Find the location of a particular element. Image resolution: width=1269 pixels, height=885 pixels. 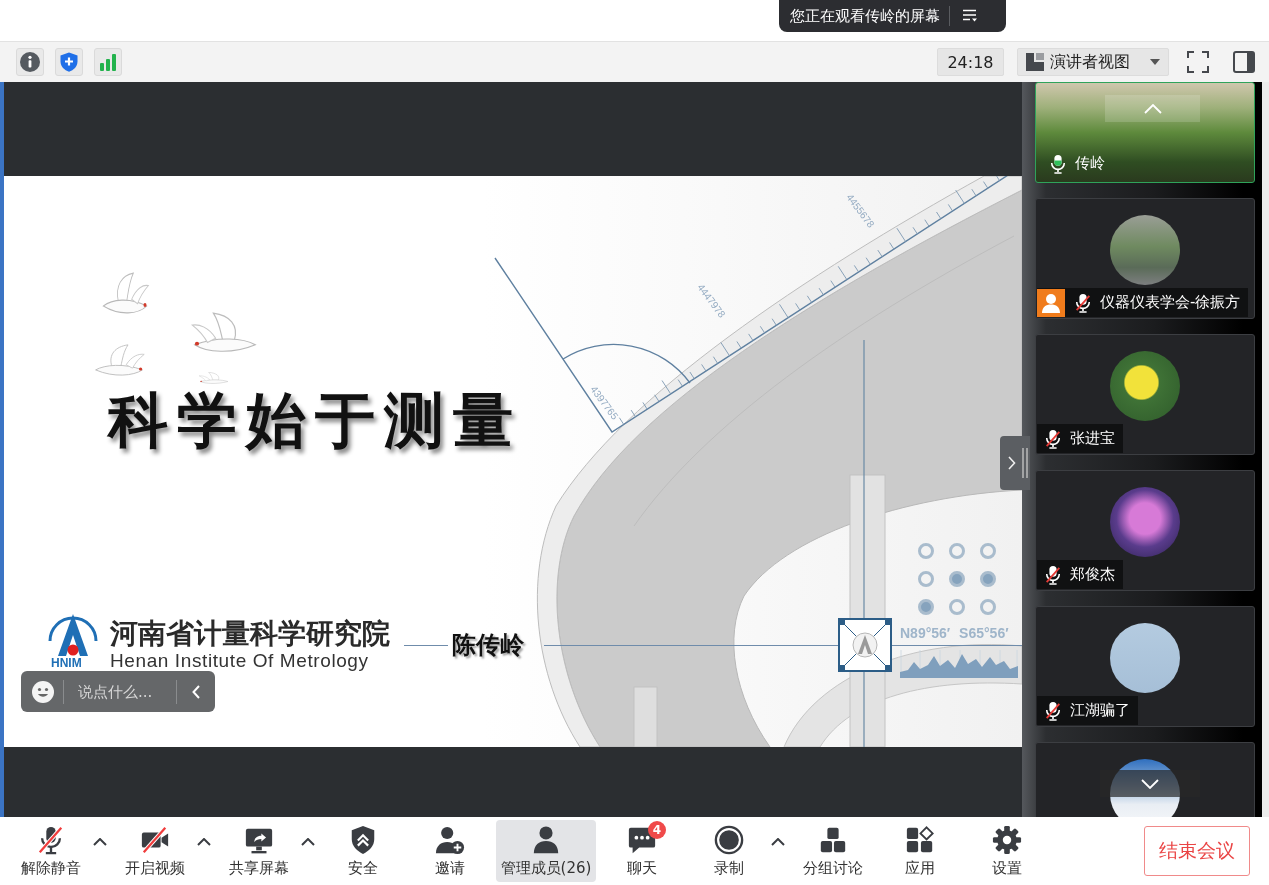

info-icon is located at coordinates (30, 62).